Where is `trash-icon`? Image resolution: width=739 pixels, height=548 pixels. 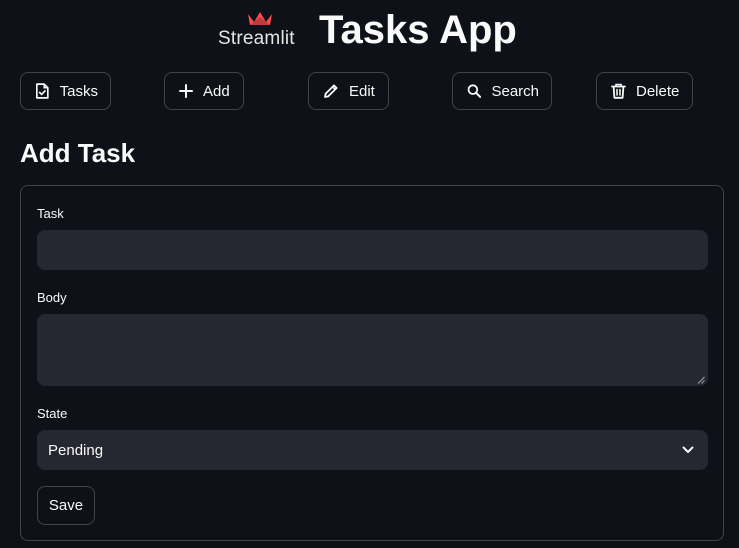 trash-icon is located at coordinates (618, 91).